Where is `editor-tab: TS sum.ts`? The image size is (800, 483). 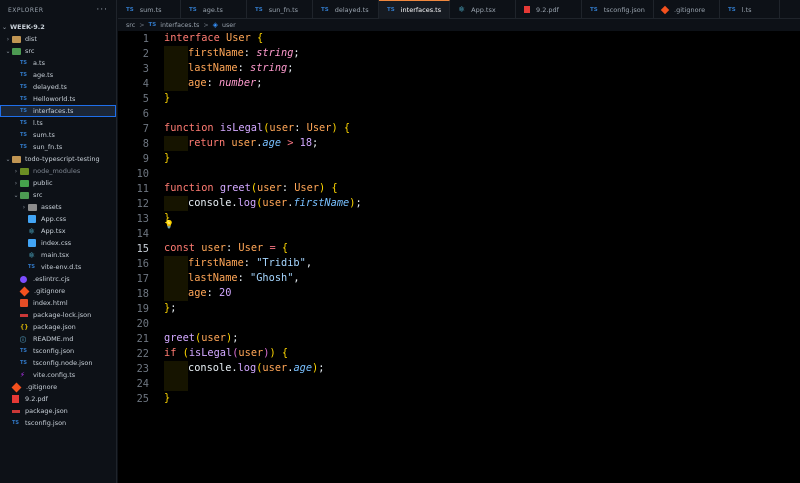 editor-tab: TS sum.ts is located at coordinates (149, 9).